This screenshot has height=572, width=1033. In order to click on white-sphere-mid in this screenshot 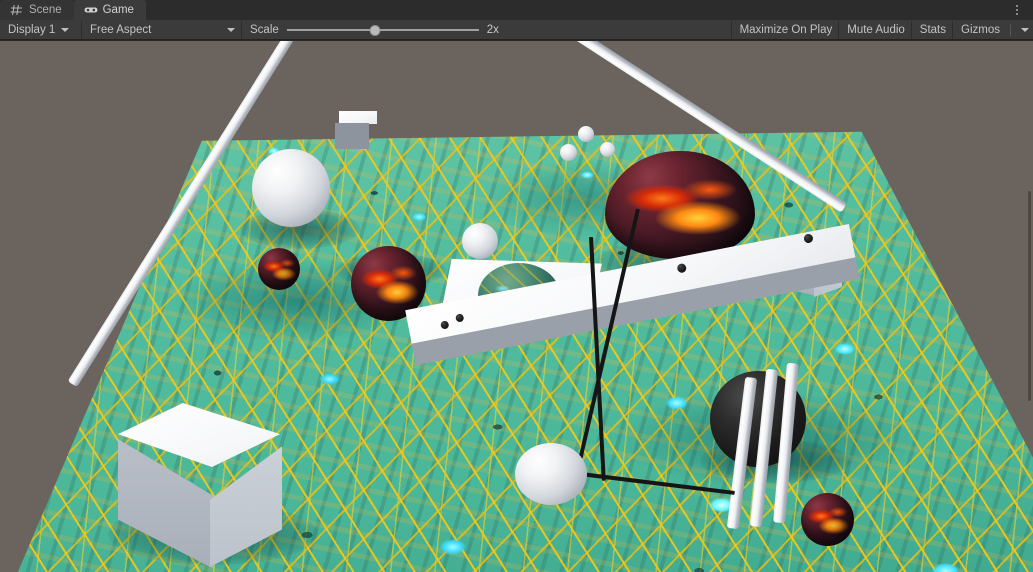, I will do `click(480, 241)`.